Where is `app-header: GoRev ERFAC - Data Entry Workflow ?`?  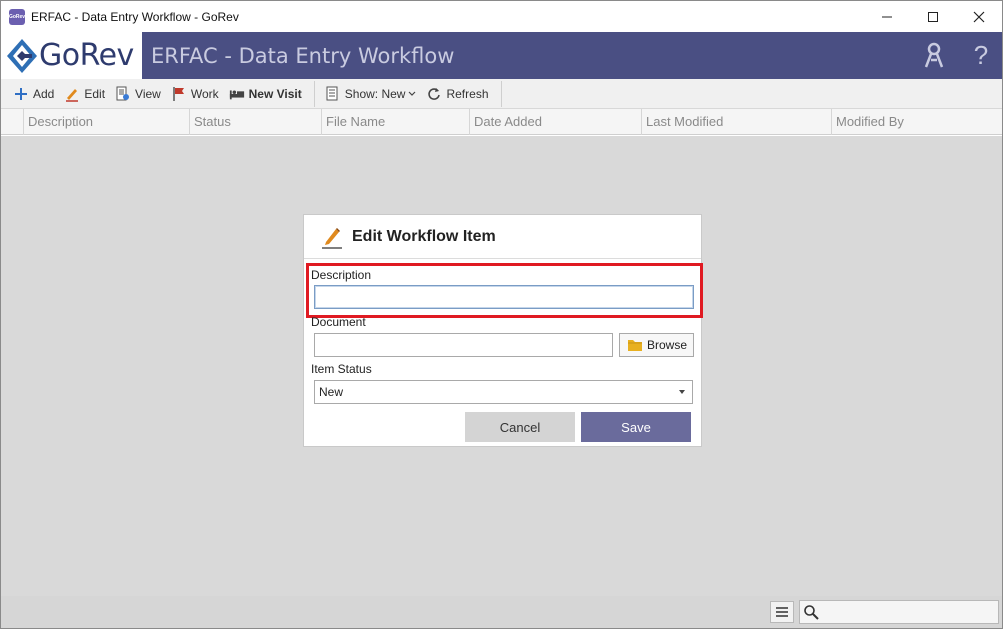
app-header: GoRev ERFAC - Data Entry Workflow ? is located at coordinates (501, 55).